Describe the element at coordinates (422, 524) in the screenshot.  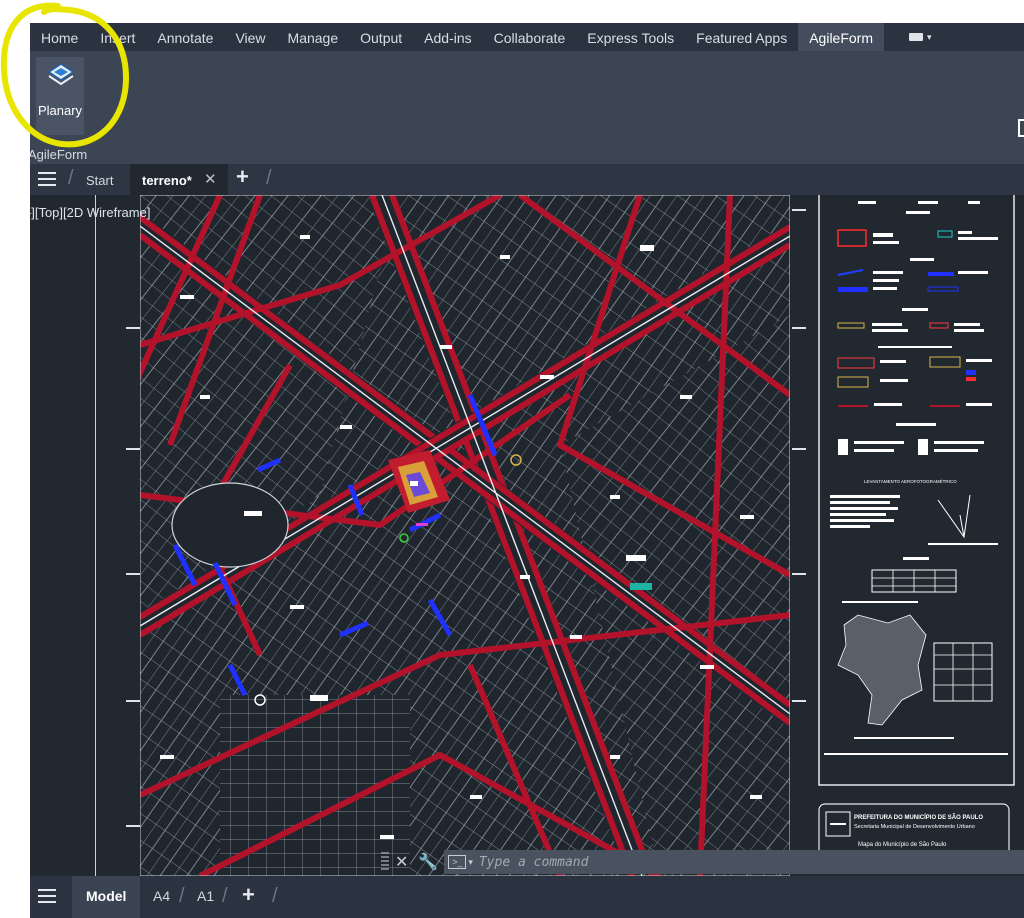
I see `magenta-marker` at that location.